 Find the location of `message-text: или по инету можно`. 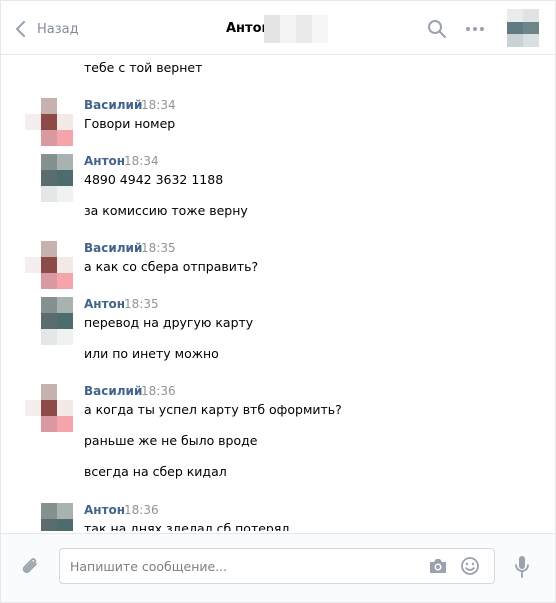

message-text: или по инету можно is located at coordinates (151, 353).